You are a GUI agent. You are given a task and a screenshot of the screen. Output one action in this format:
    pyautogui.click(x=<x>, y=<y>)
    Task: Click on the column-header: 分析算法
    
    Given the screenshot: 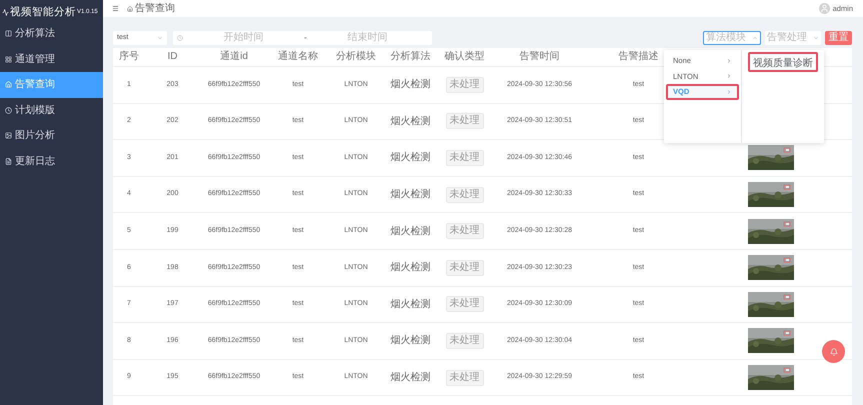 What is the action you would take?
    pyautogui.click(x=410, y=57)
    